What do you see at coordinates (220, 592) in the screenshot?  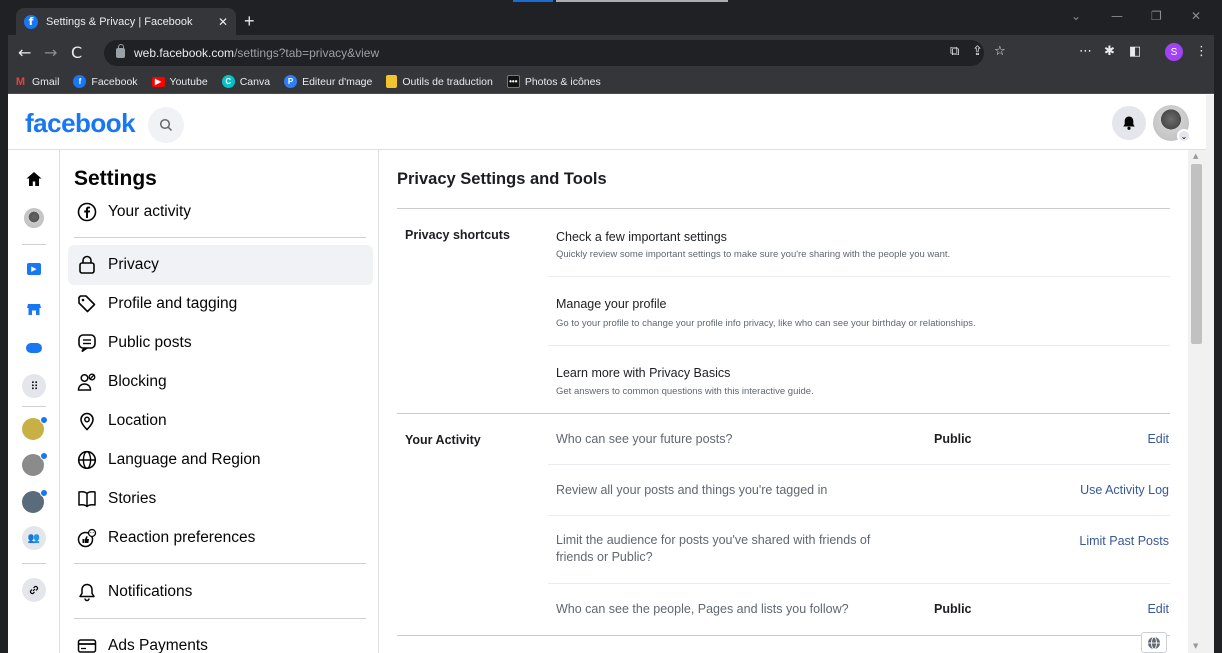 I see `settings-item-notifications: Notifications` at bounding box center [220, 592].